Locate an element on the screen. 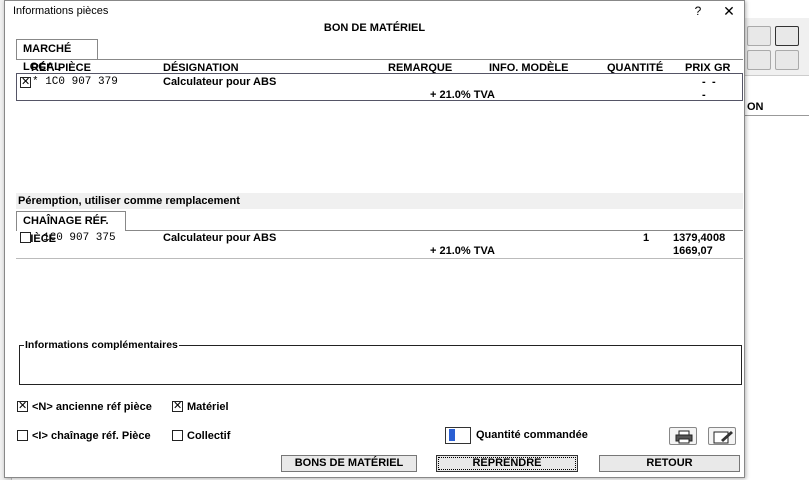  chainage-label: <I> chaînage réf. Pièce is located at coordinates (91, 436).